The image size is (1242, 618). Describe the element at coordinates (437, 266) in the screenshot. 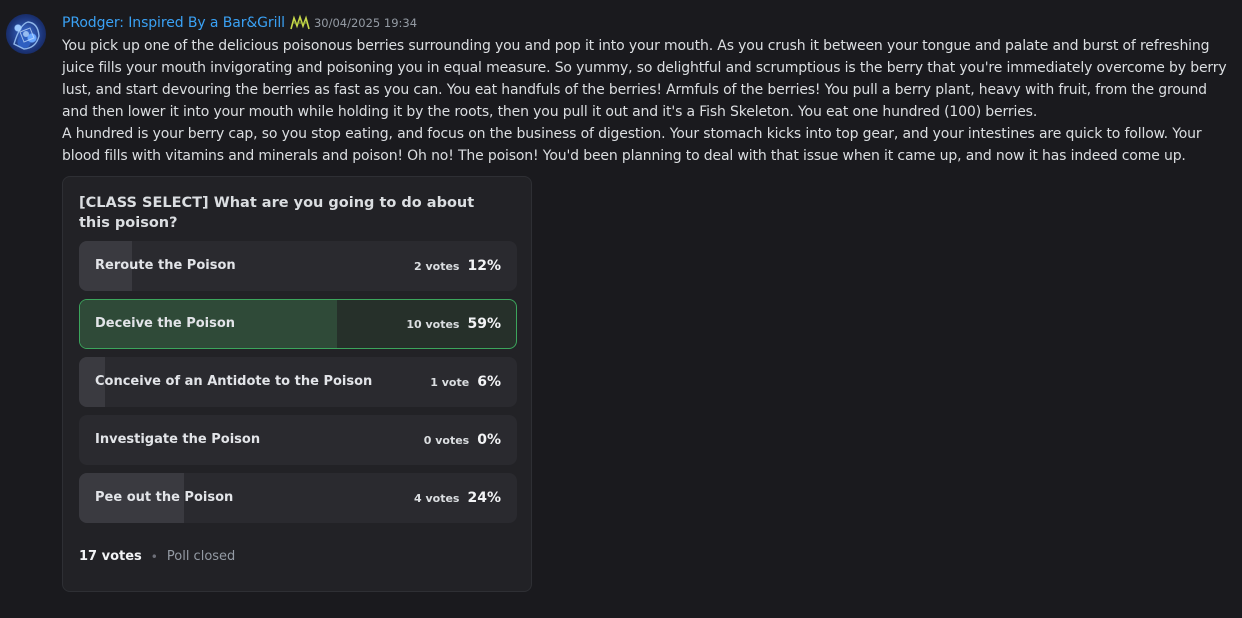

I see `poll-option-votes: 2 votes` at that location.